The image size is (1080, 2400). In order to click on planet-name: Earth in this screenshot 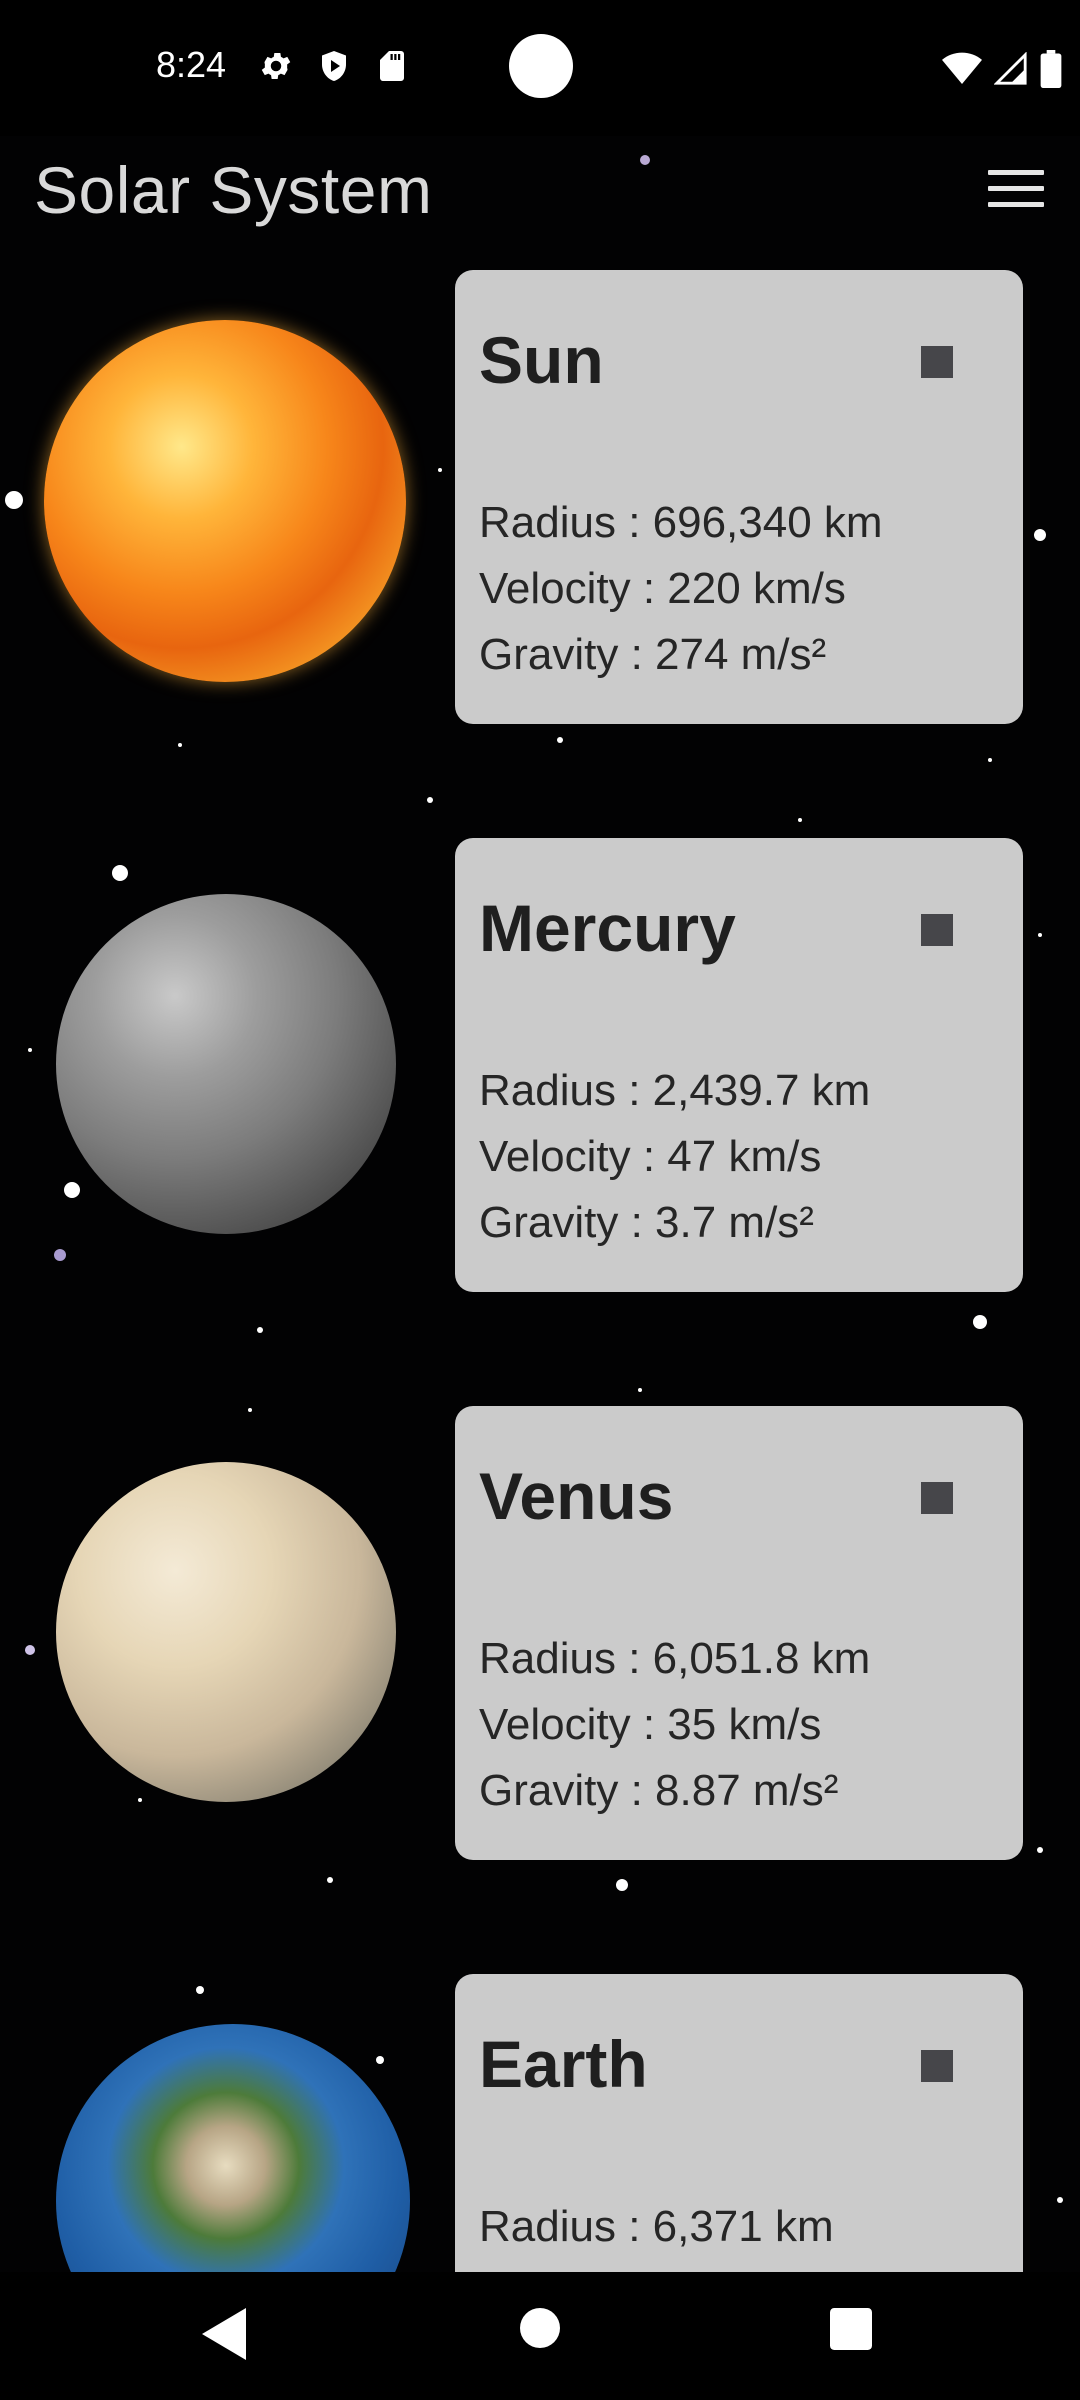, I will do `click(563, 2064)`.